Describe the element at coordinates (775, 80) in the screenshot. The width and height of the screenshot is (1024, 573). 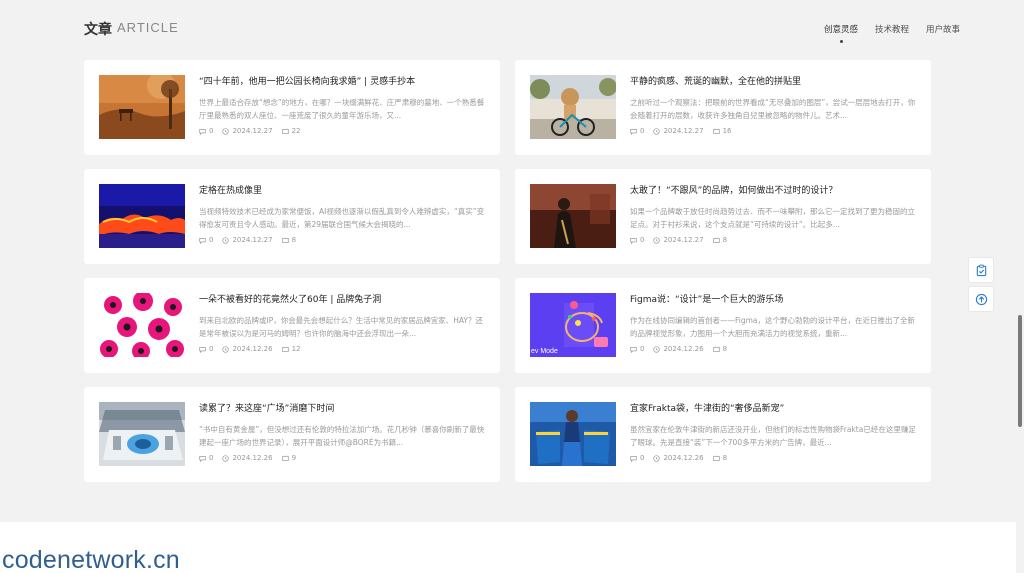
I see `article-title: 平静的疯感、荒诞的幽默，全在他的拼贴里` at that location.